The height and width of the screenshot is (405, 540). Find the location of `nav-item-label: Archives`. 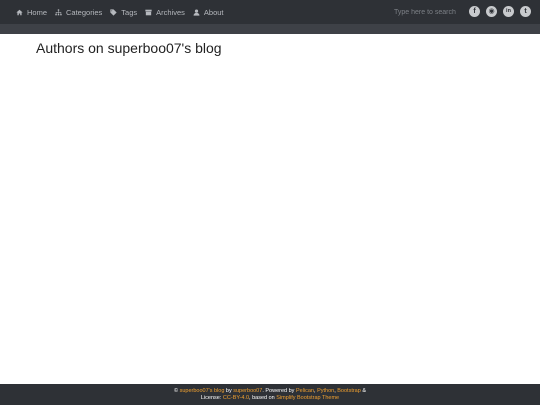

nav-item-label: Archives is located at coordinates (170, 12).